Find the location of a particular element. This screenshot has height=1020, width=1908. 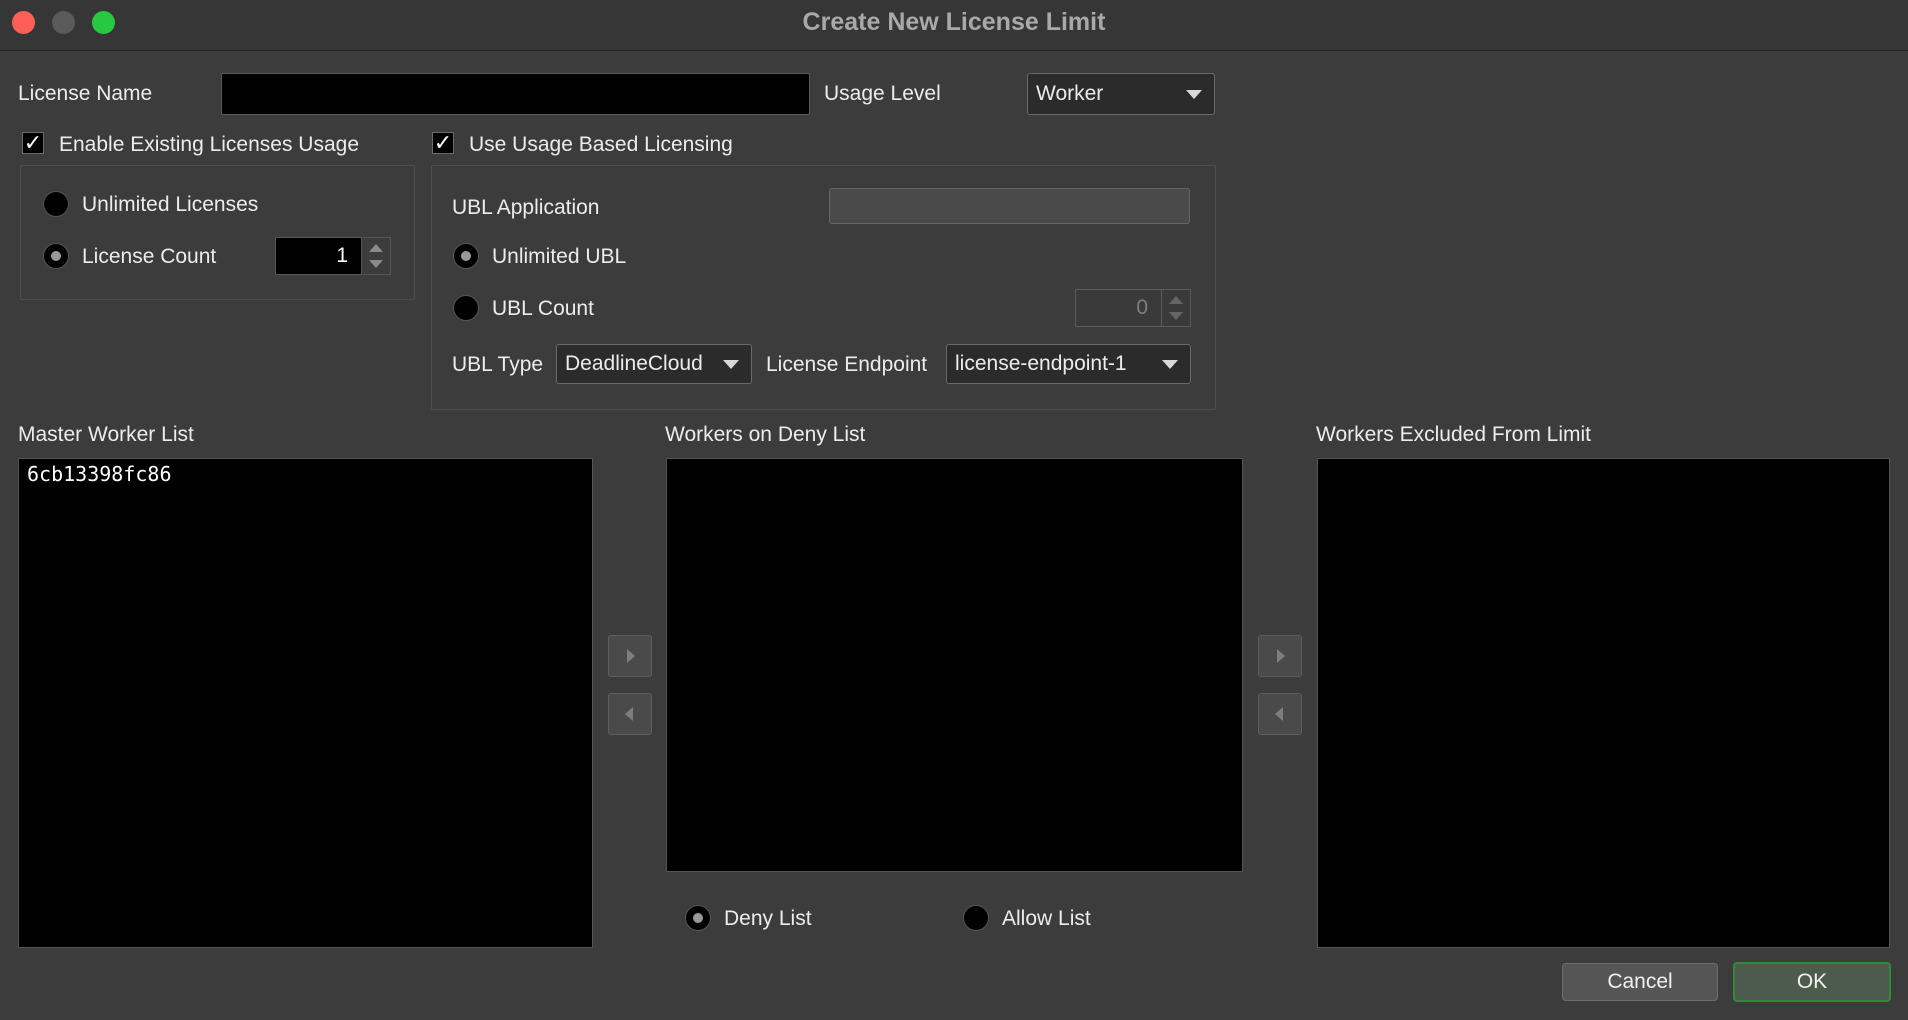

ubl-type-value: DeadlineCloud is located at coordinates (634, 363).